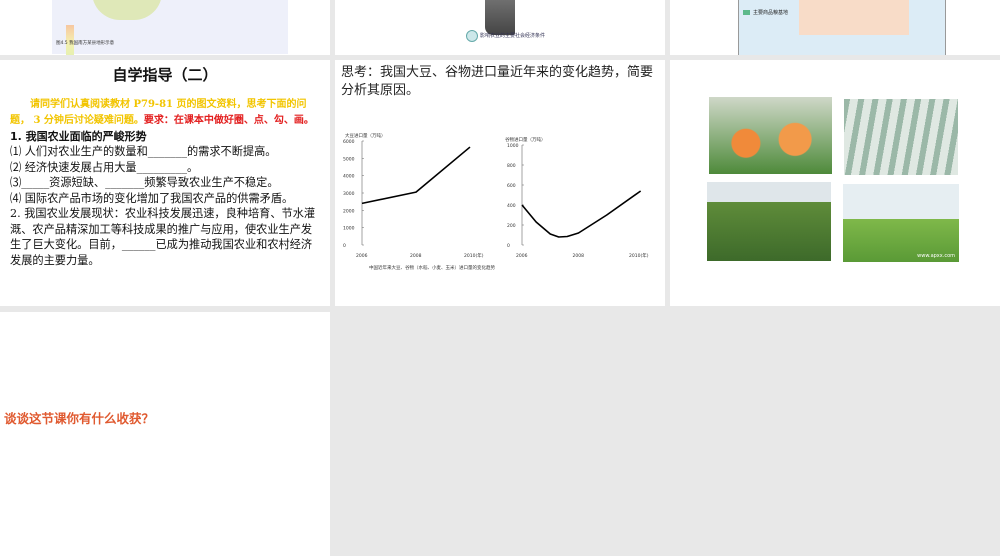 This screenshot has width=1000, height=556. I want to click on y-tick-label: 5000, so click(349, 159).